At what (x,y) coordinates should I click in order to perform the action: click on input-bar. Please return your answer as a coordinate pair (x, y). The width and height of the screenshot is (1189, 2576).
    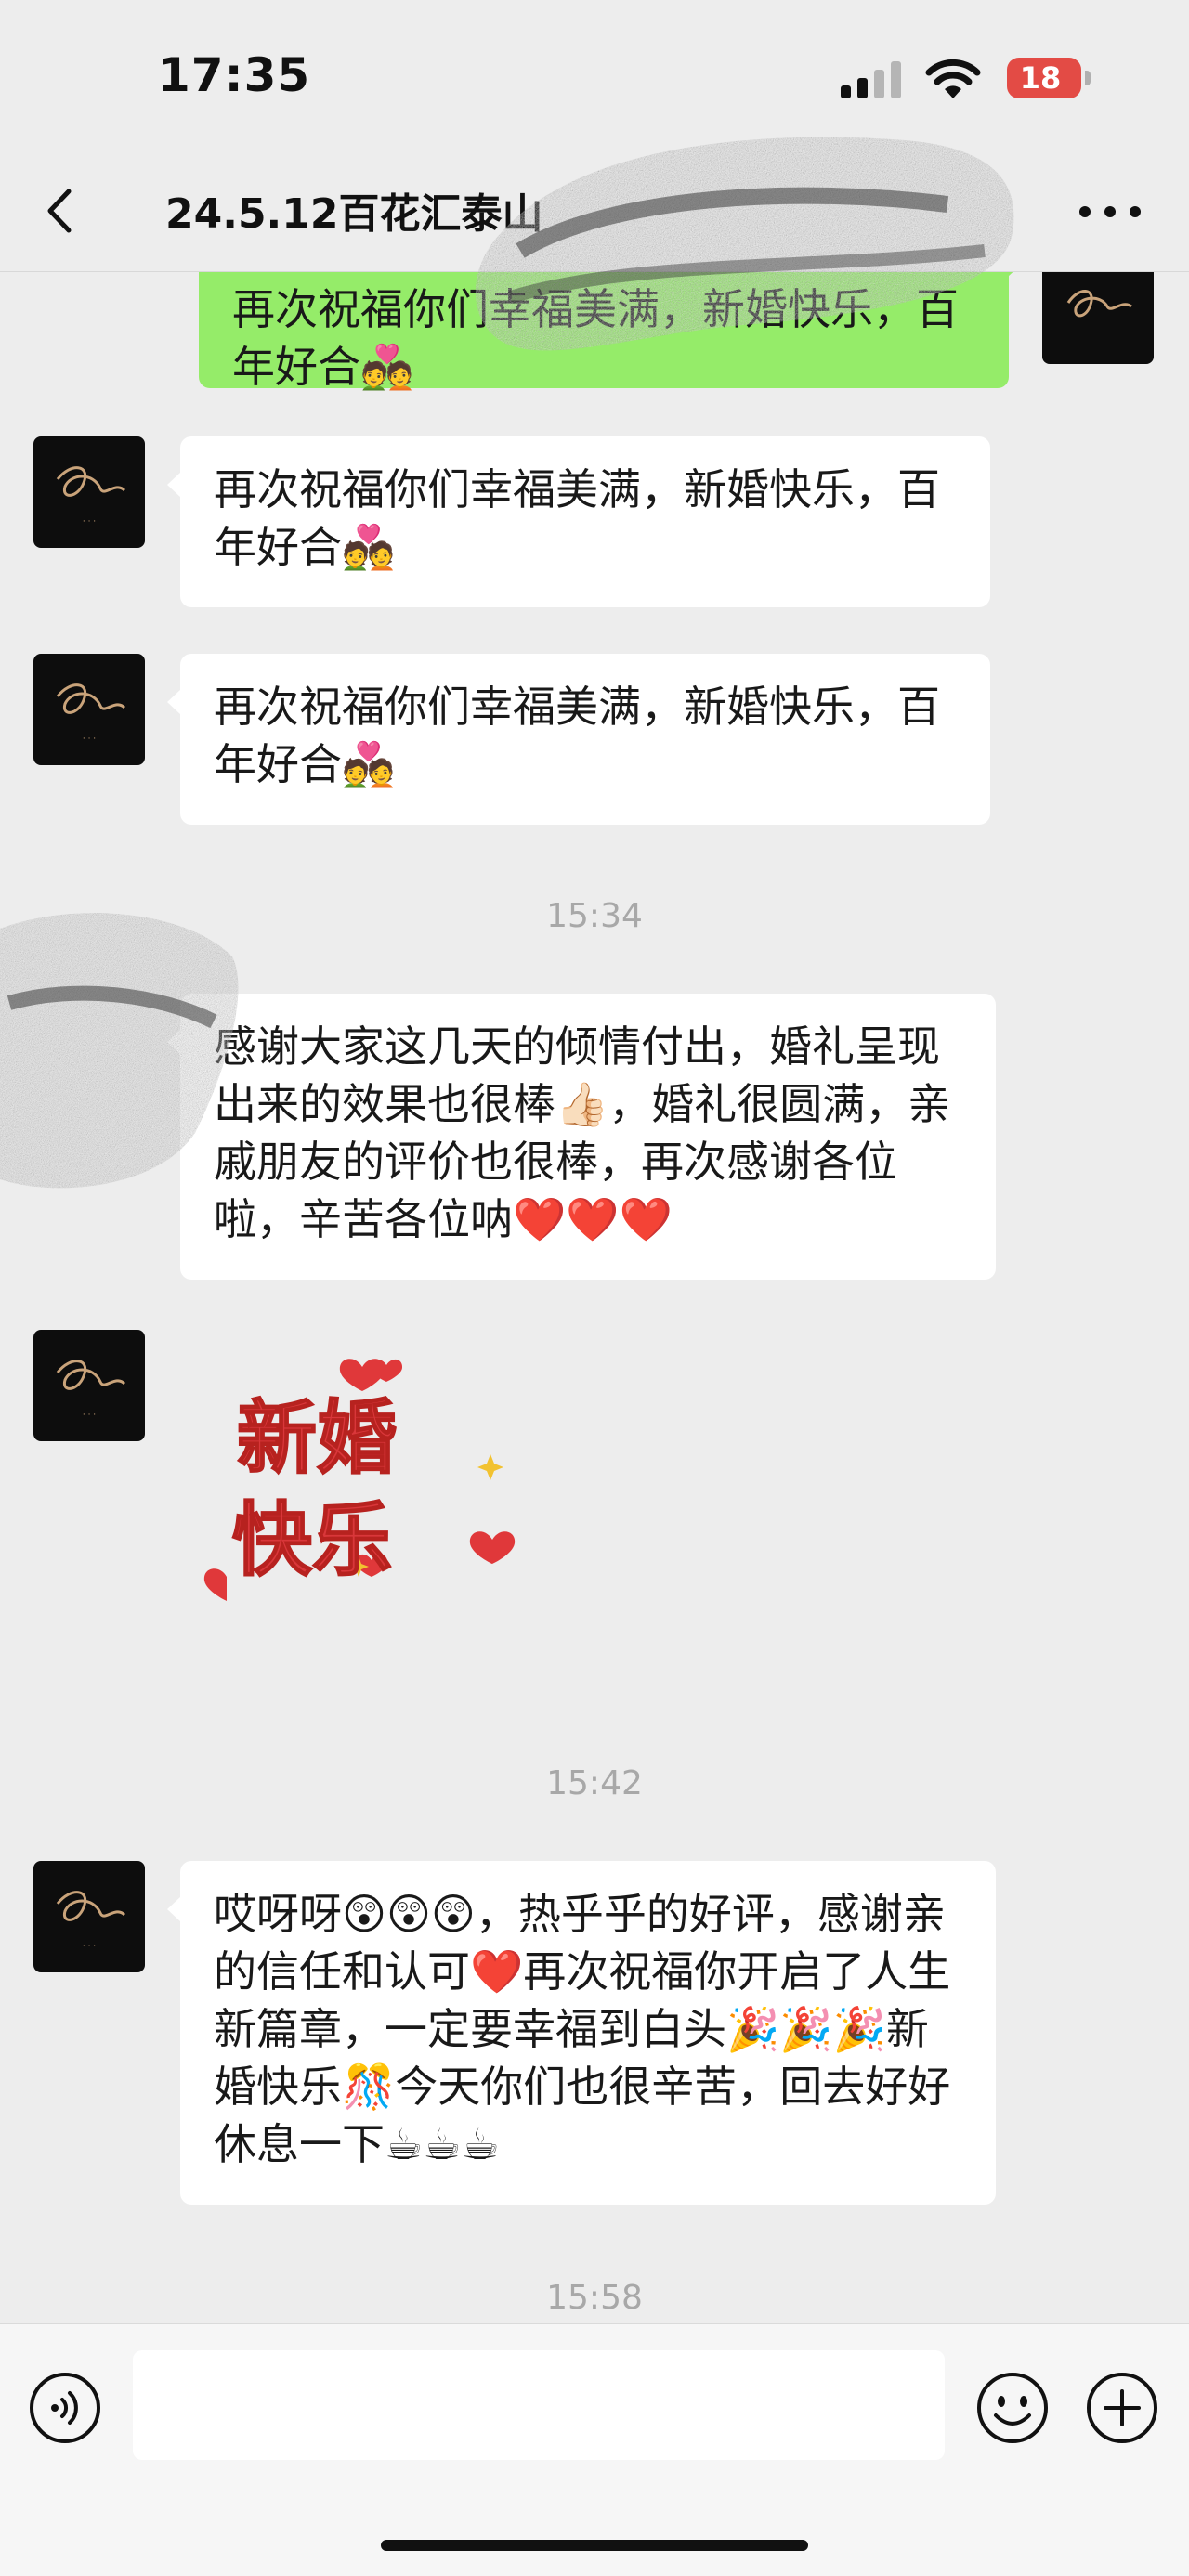
    Looking at the image, I should click on (594, 2449).